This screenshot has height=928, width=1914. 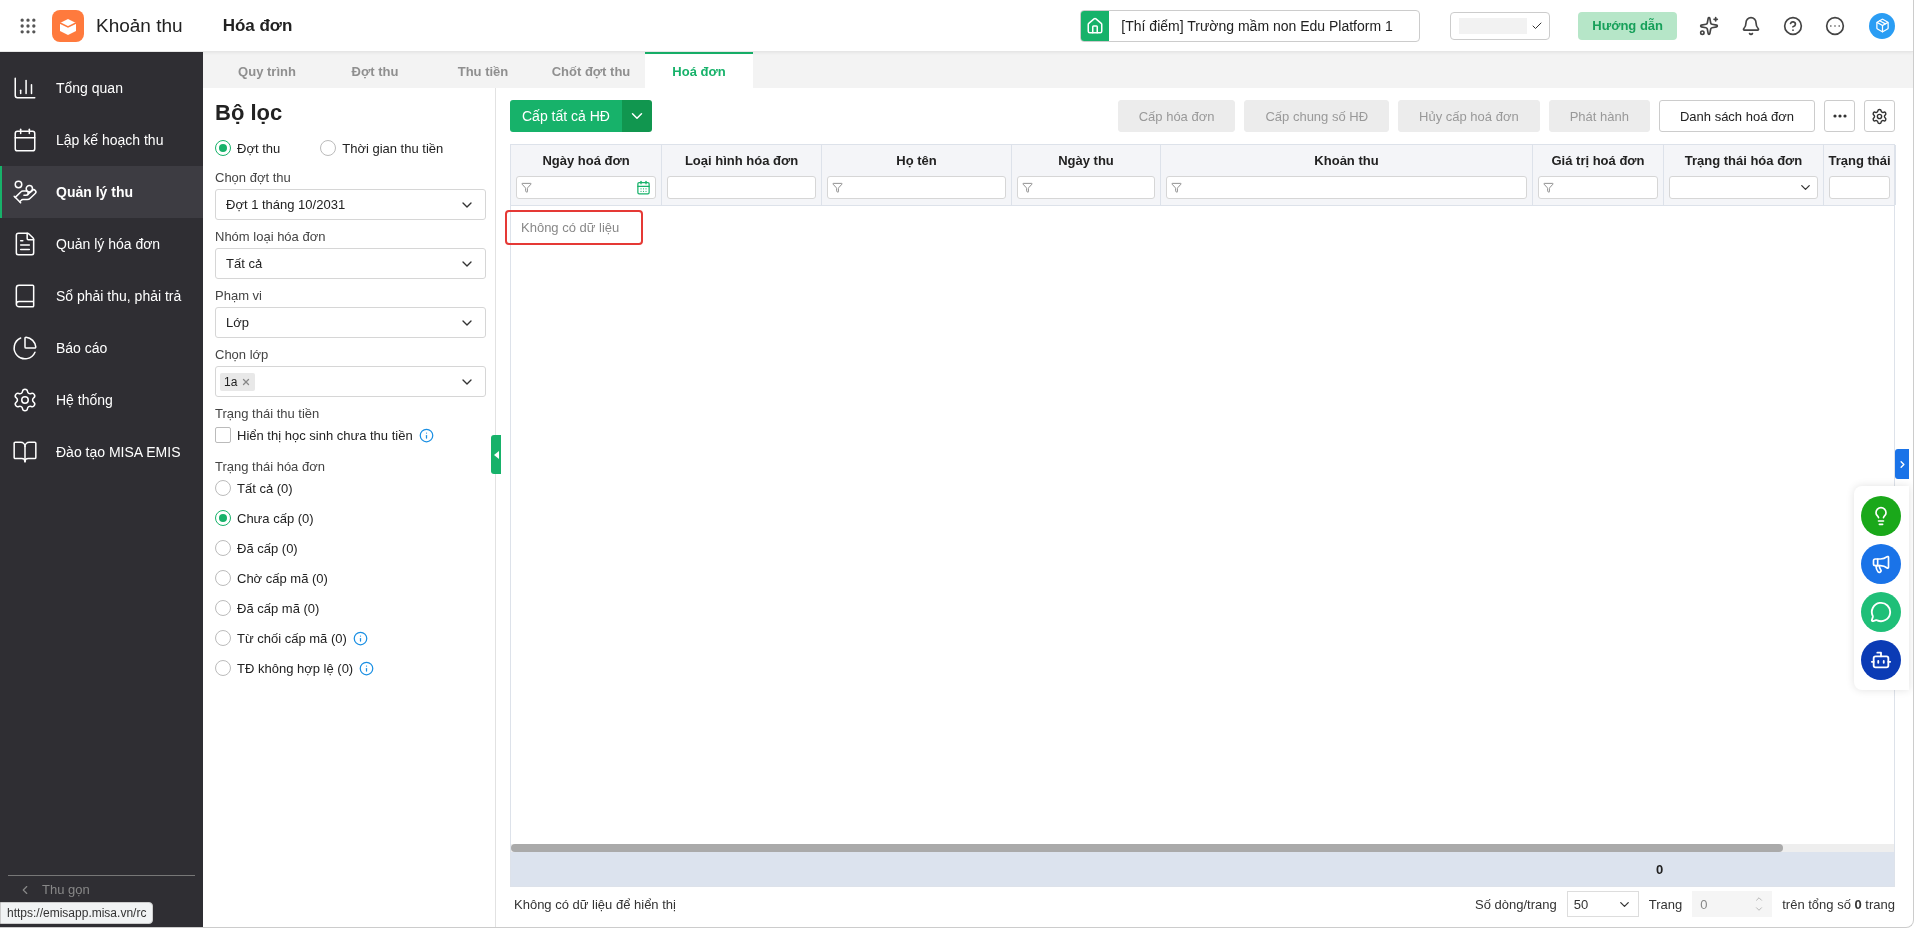 What do you see at coordinates (257, 25) in the screenshot?
I see `page-title: Hóa đơn` at bounding box center [257, 25].